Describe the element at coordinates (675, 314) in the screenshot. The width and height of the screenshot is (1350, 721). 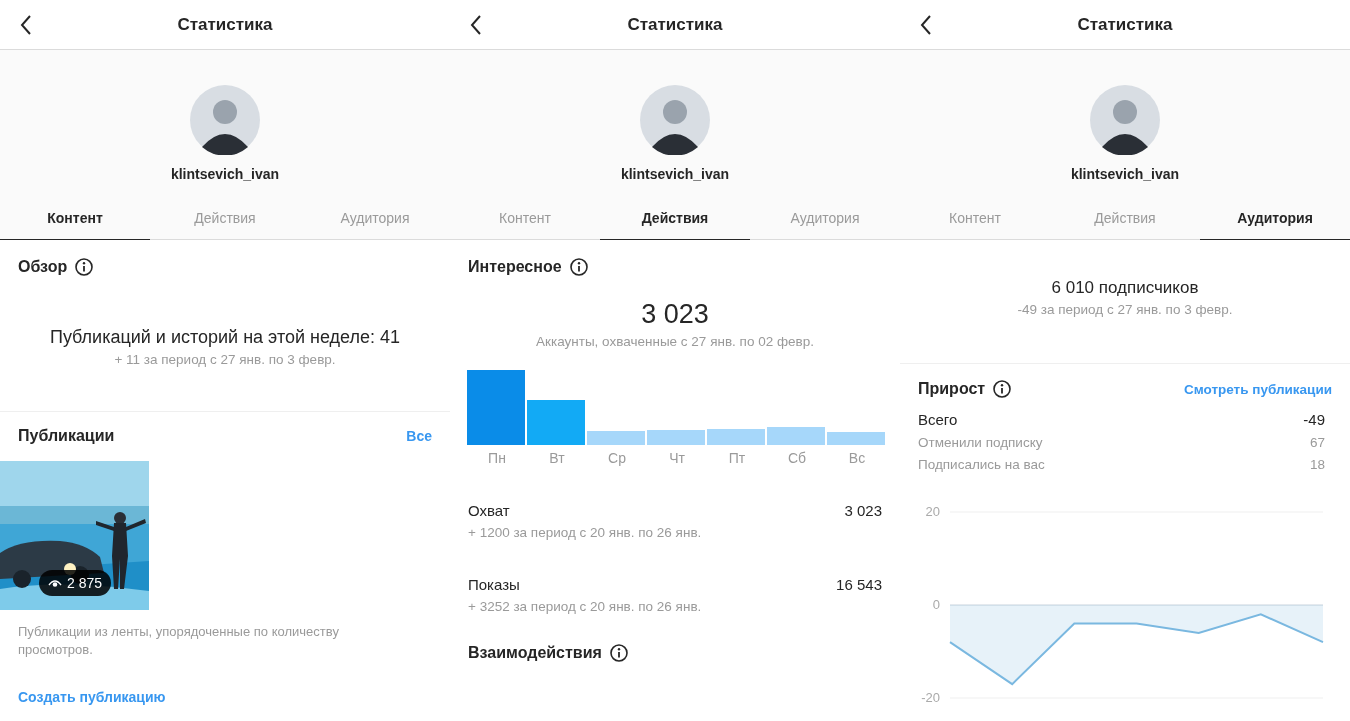
I see `accounts-reached: 3 023` at that location.